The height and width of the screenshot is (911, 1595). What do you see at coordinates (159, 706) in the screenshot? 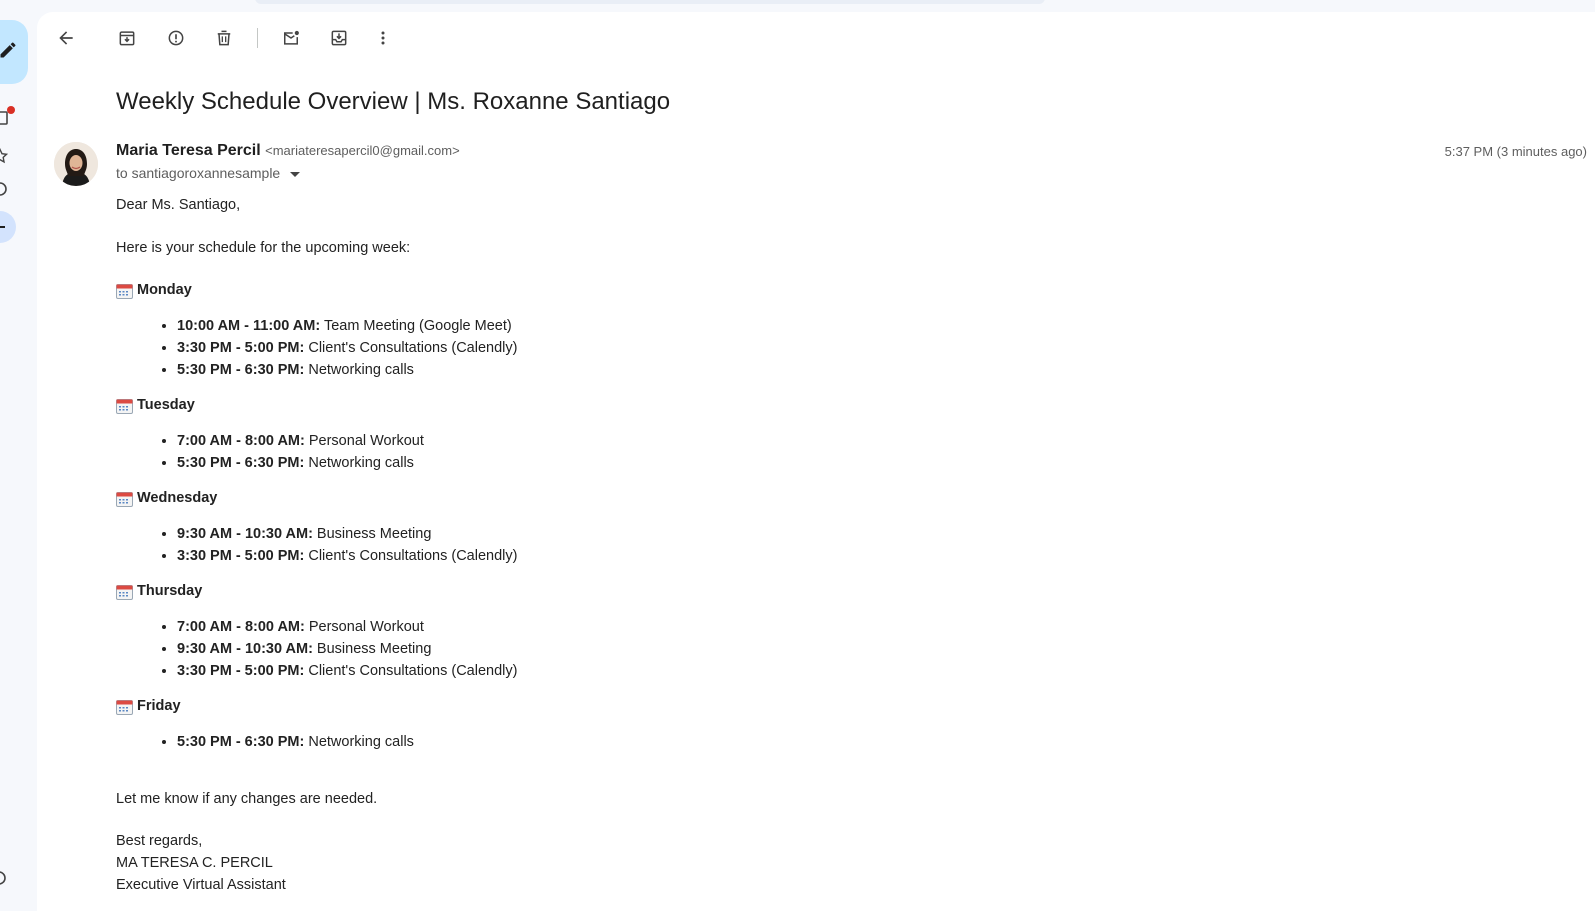
I see `day-name: Friday` at bounding box center [159, 706].